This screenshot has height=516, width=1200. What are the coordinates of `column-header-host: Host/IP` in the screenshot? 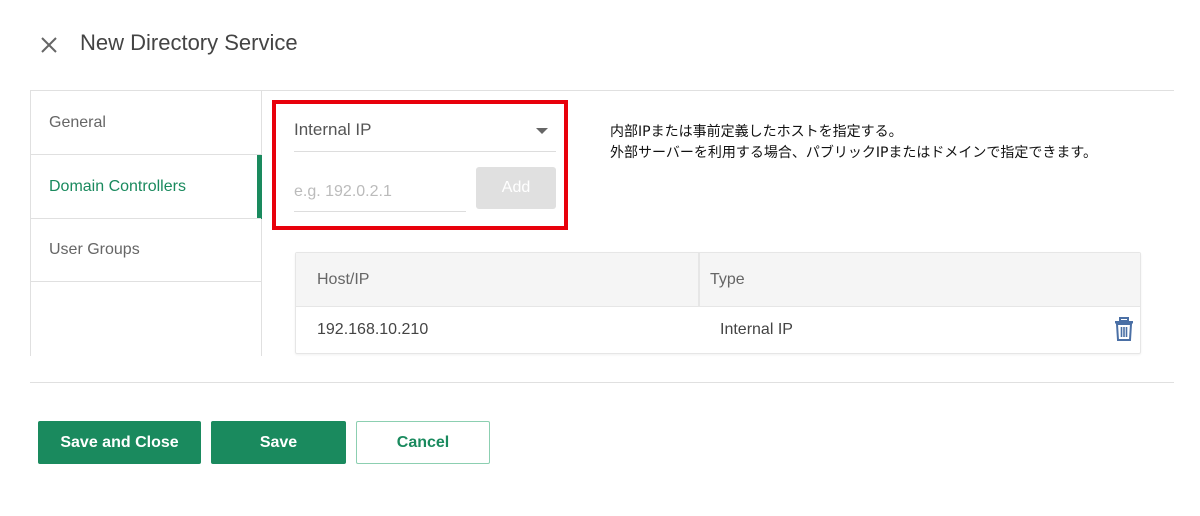 It's located at (343, 279).